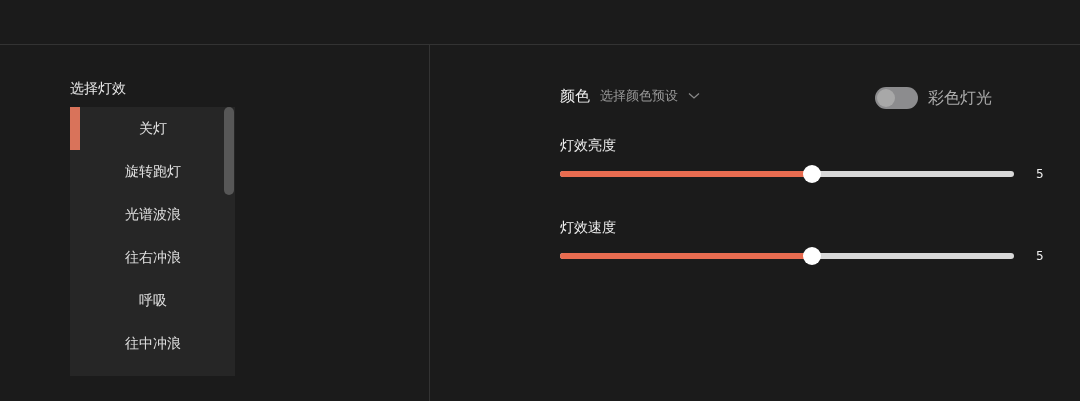 Image resolution: width=1080 pixels, height=401 pixels. What do you see at coordinates (650, 96) in the screenshot?
I see `preset-dropdown: 选择颜色预设` at bounding box center [650, 96].